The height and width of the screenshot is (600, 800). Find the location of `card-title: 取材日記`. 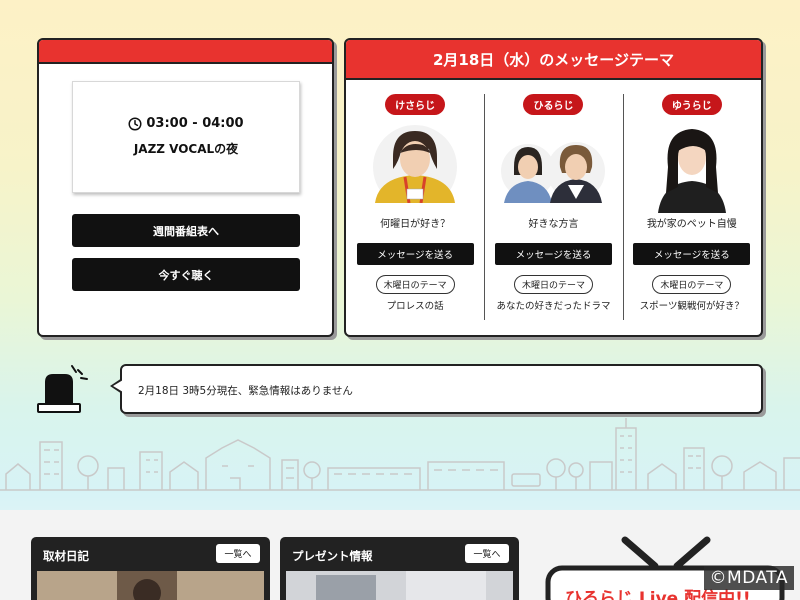

card-title: 取材日記 is located at coordinates (66, 556).